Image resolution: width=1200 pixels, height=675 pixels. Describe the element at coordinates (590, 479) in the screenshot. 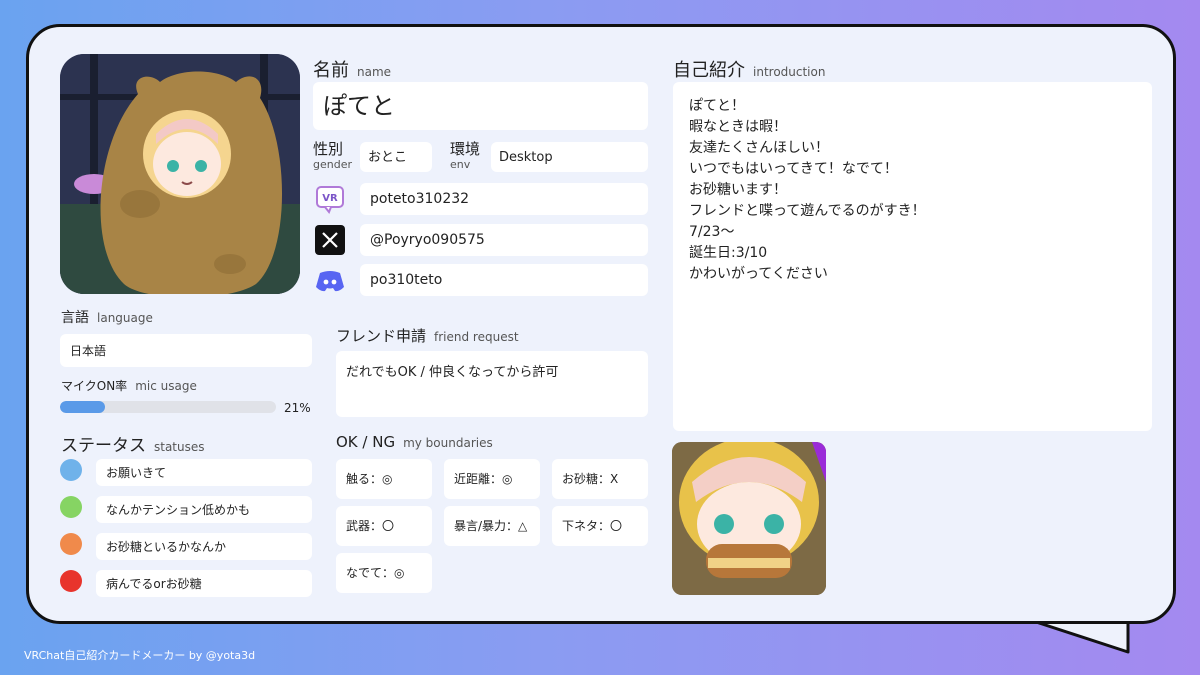

I see `boundary-text: お砂糖：X` at that location.